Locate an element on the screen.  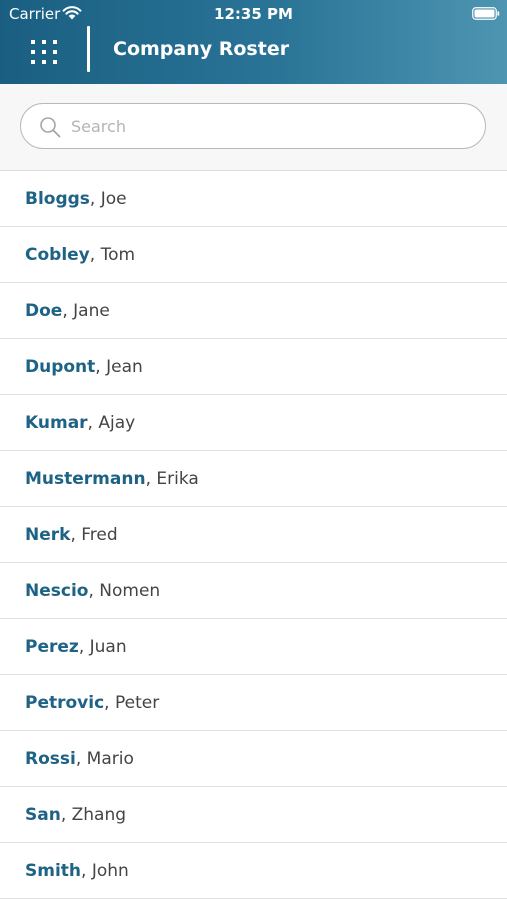
last-name: Dupont is located at coordinates (60, 367).